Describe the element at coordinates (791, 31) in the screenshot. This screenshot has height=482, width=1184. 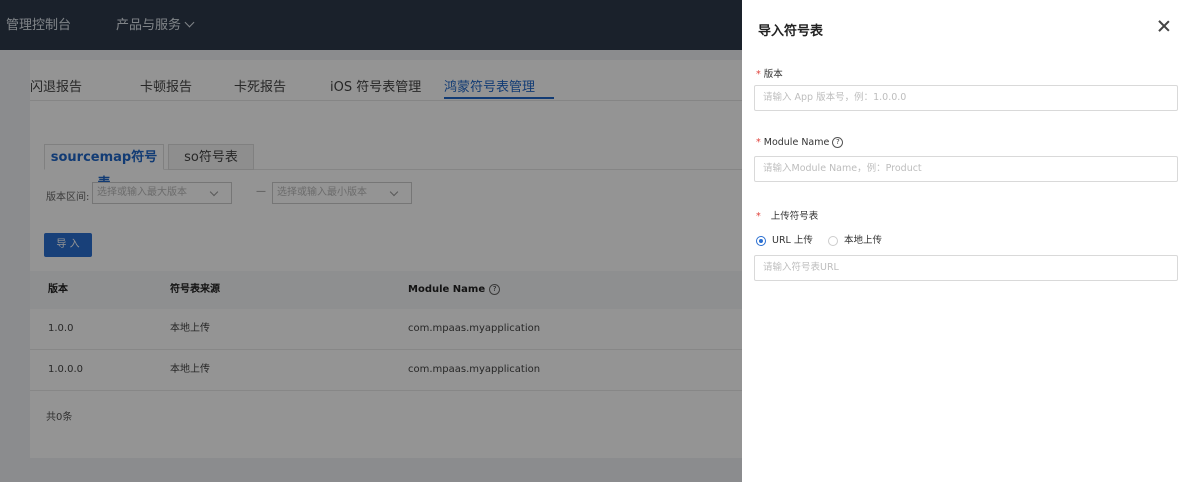
I see `drawer-title: 导入符号表` at that location.